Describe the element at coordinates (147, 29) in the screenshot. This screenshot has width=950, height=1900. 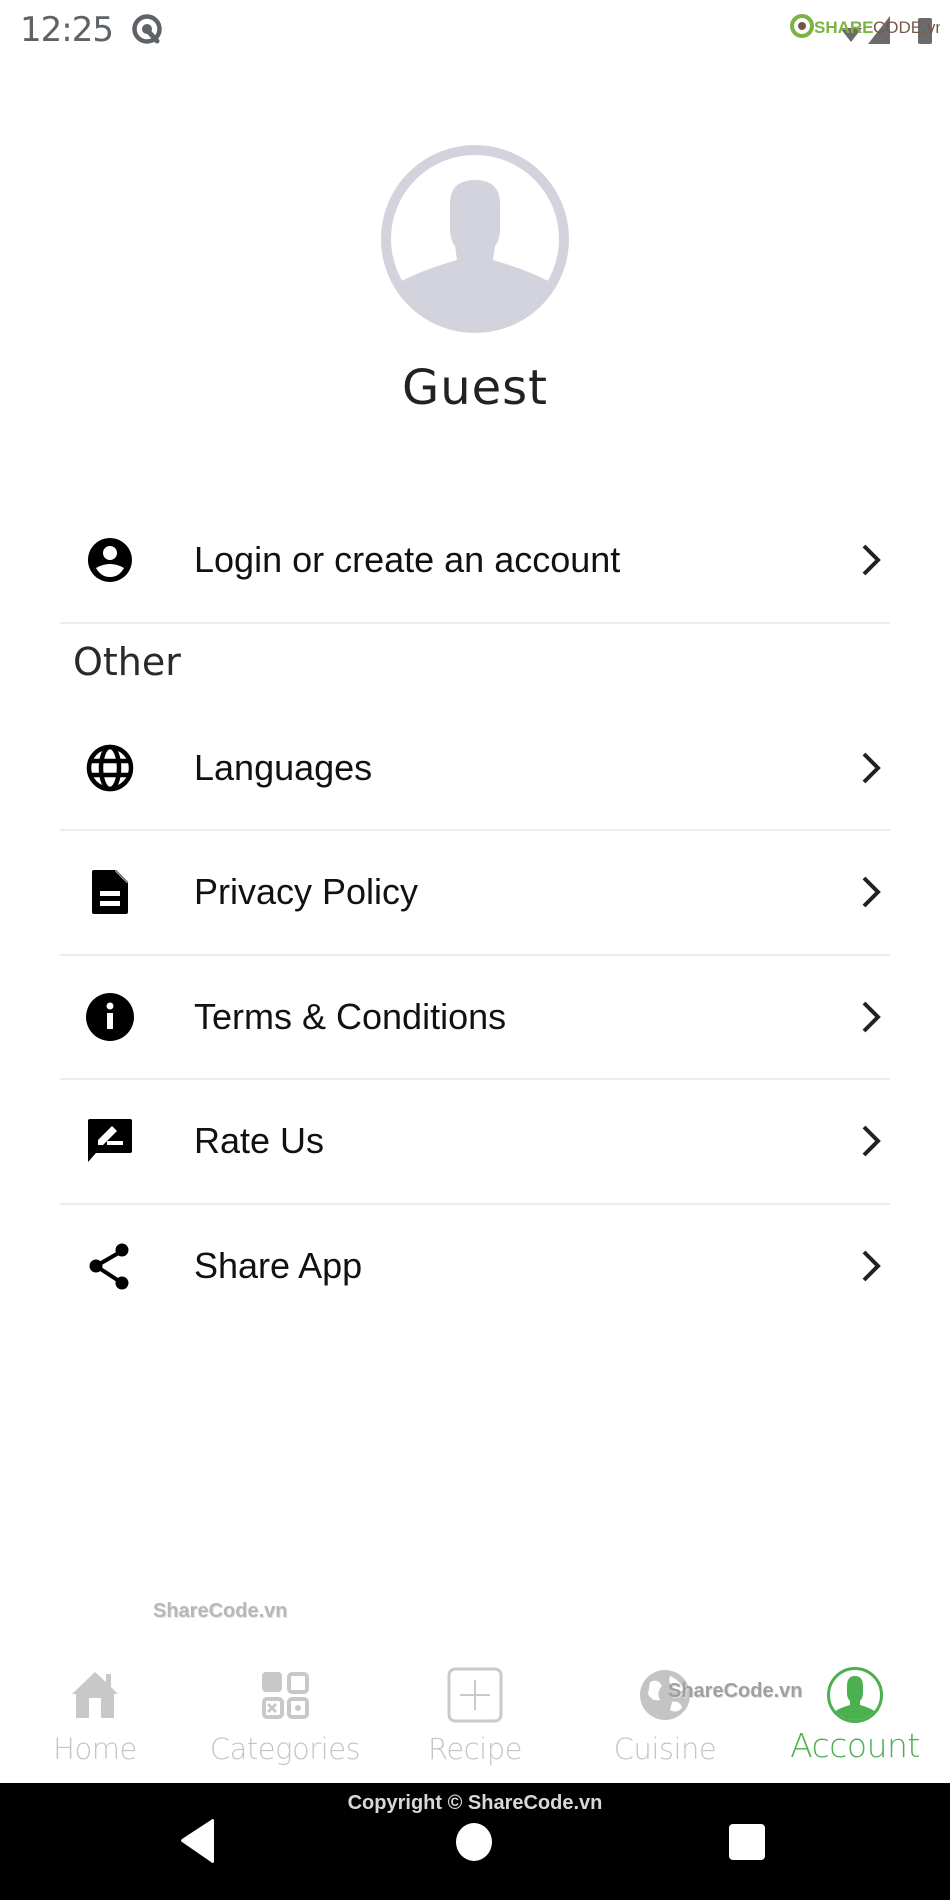
I see `android-q-icon` at that location.